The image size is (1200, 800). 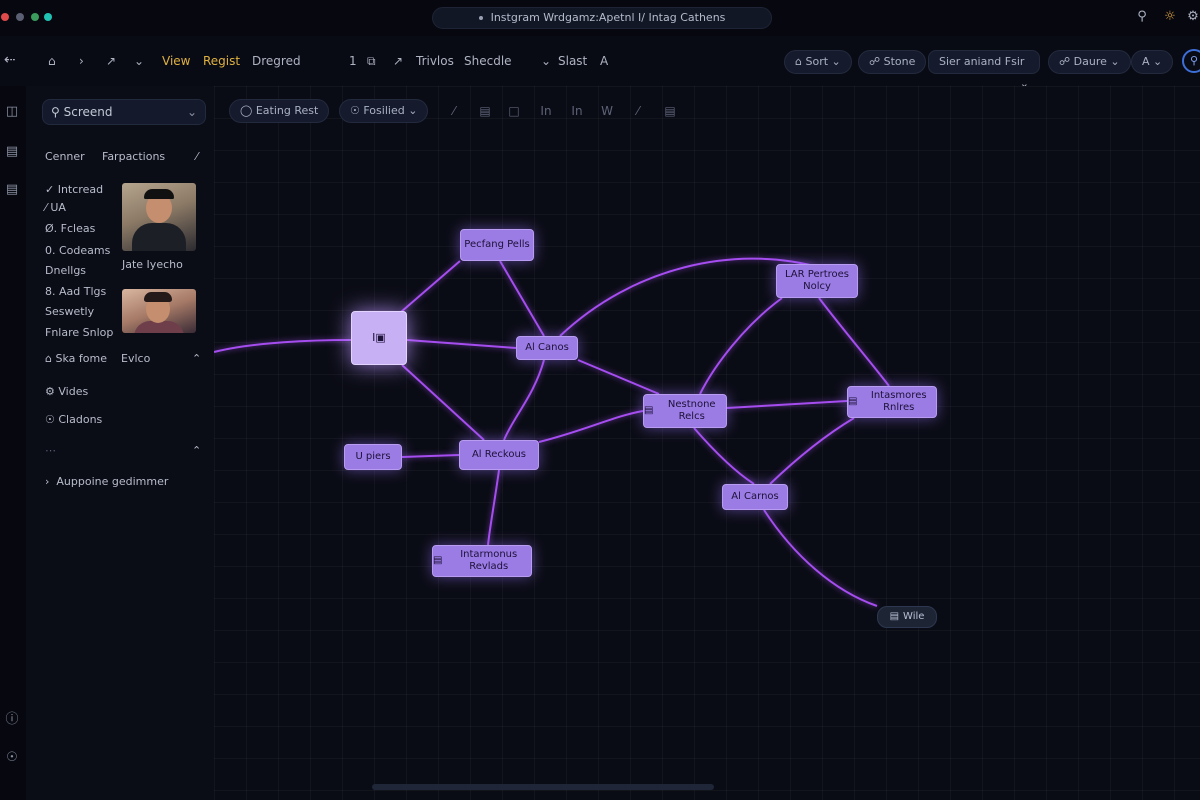 I want to click on search-input: ⚲ Screend ⌄, so click(x=124, y=112).